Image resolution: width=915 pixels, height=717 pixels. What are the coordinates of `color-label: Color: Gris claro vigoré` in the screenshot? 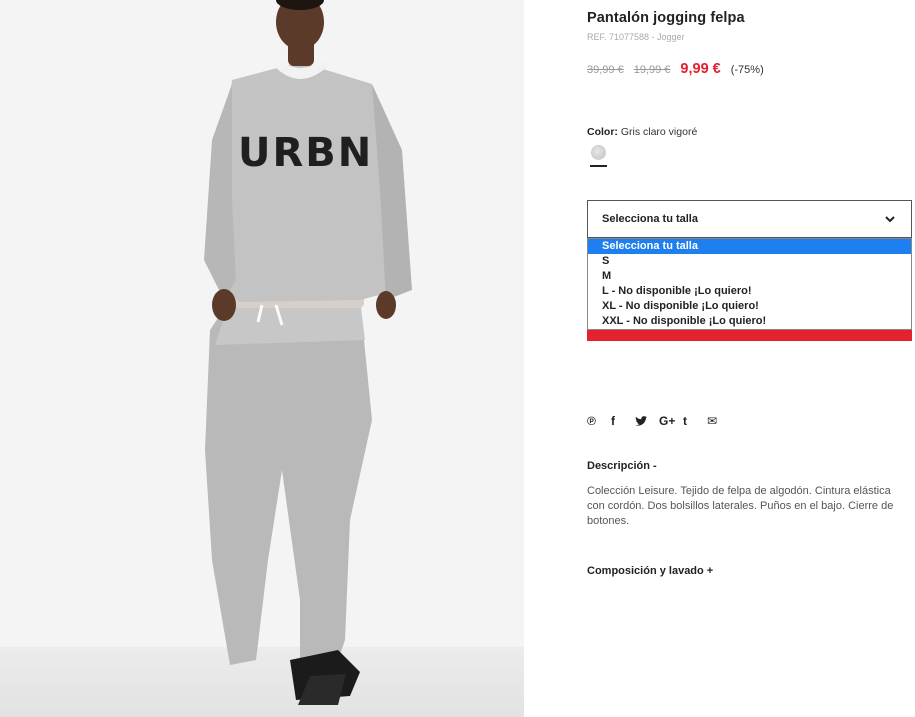 It's located at (642, 132).